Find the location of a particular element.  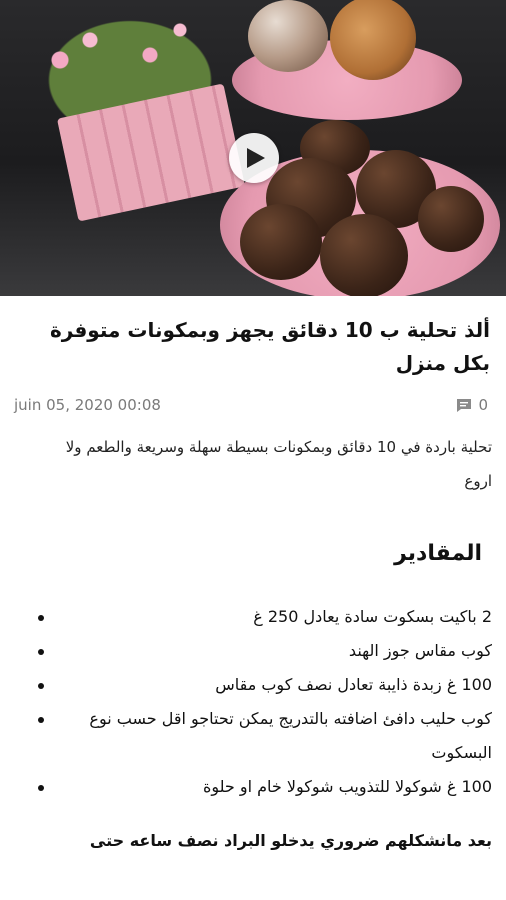

comment-count: 0 is located at coordinates (483, 405).